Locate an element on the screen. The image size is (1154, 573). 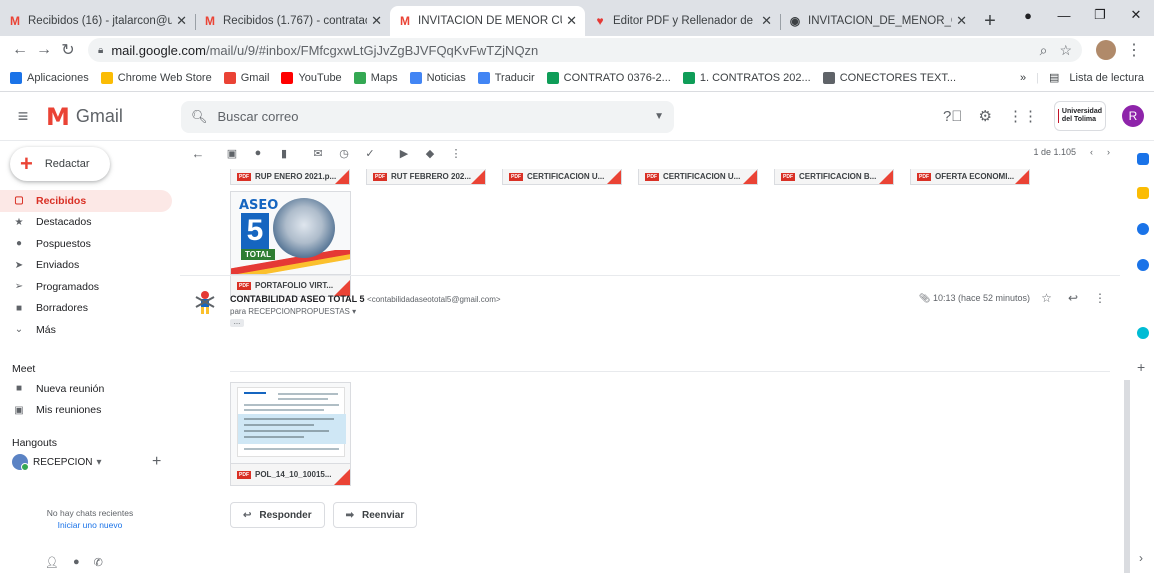
bookmark-item: YouTube is located at coordinates (311, 77).